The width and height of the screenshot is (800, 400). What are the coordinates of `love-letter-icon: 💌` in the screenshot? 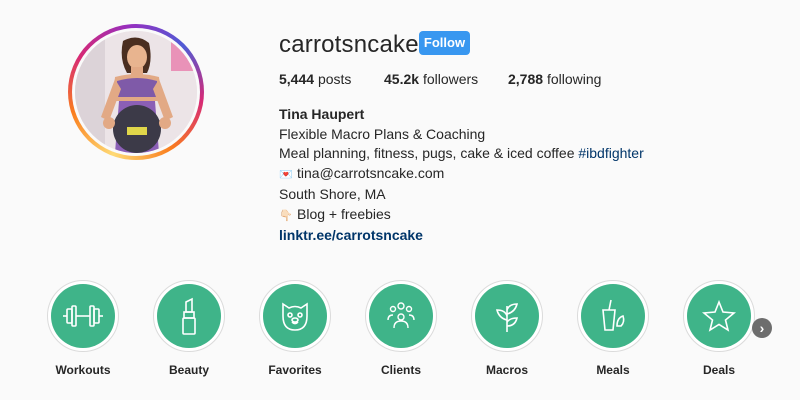 It's located at (286, 174).